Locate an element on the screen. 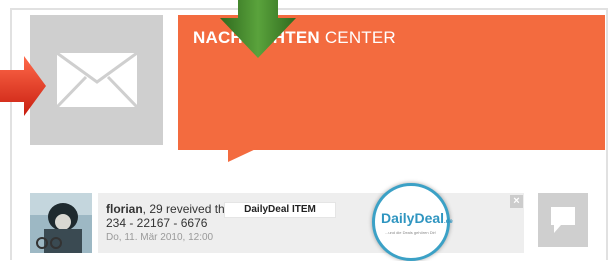  message-summary: florian, 29 reveived the is located at coordinates (168, 209).